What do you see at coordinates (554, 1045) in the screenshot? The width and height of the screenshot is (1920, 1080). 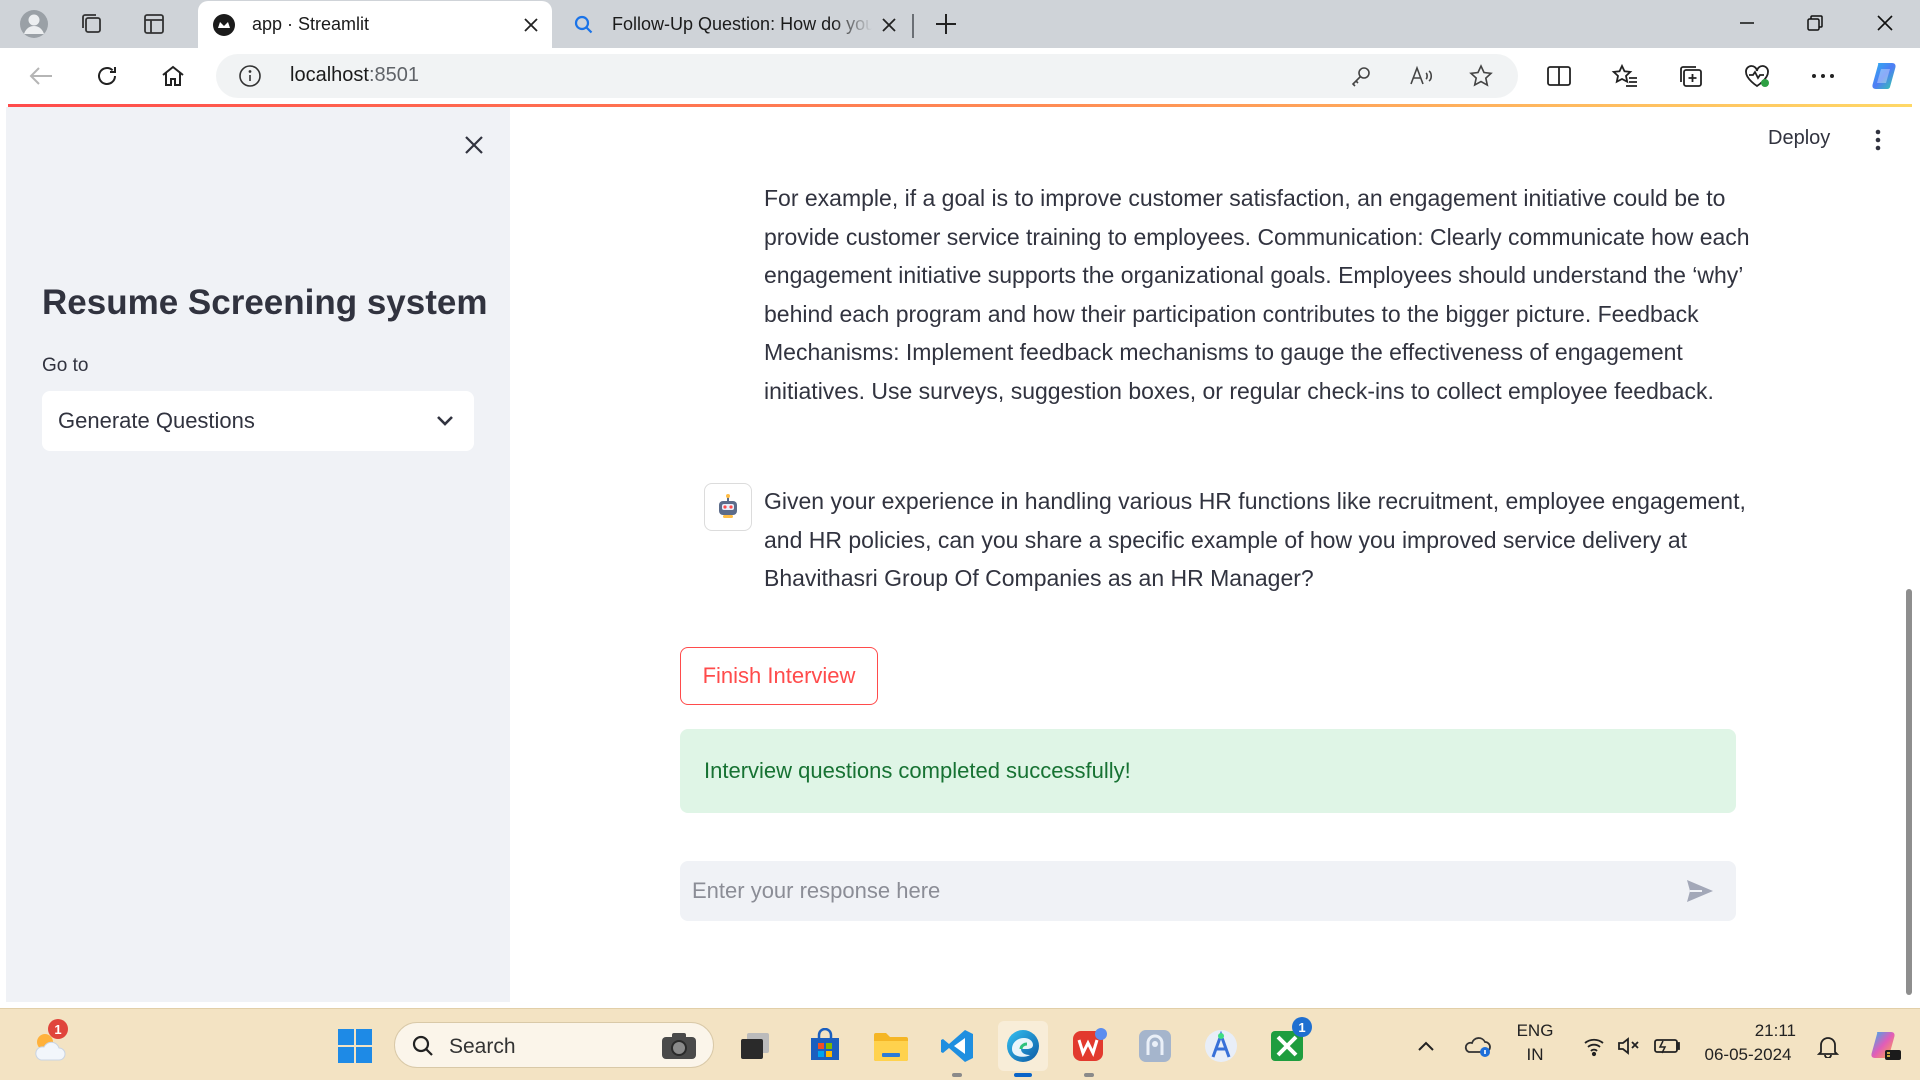 I see `taskbar-search: Search` at bounding box center [554, 1045].